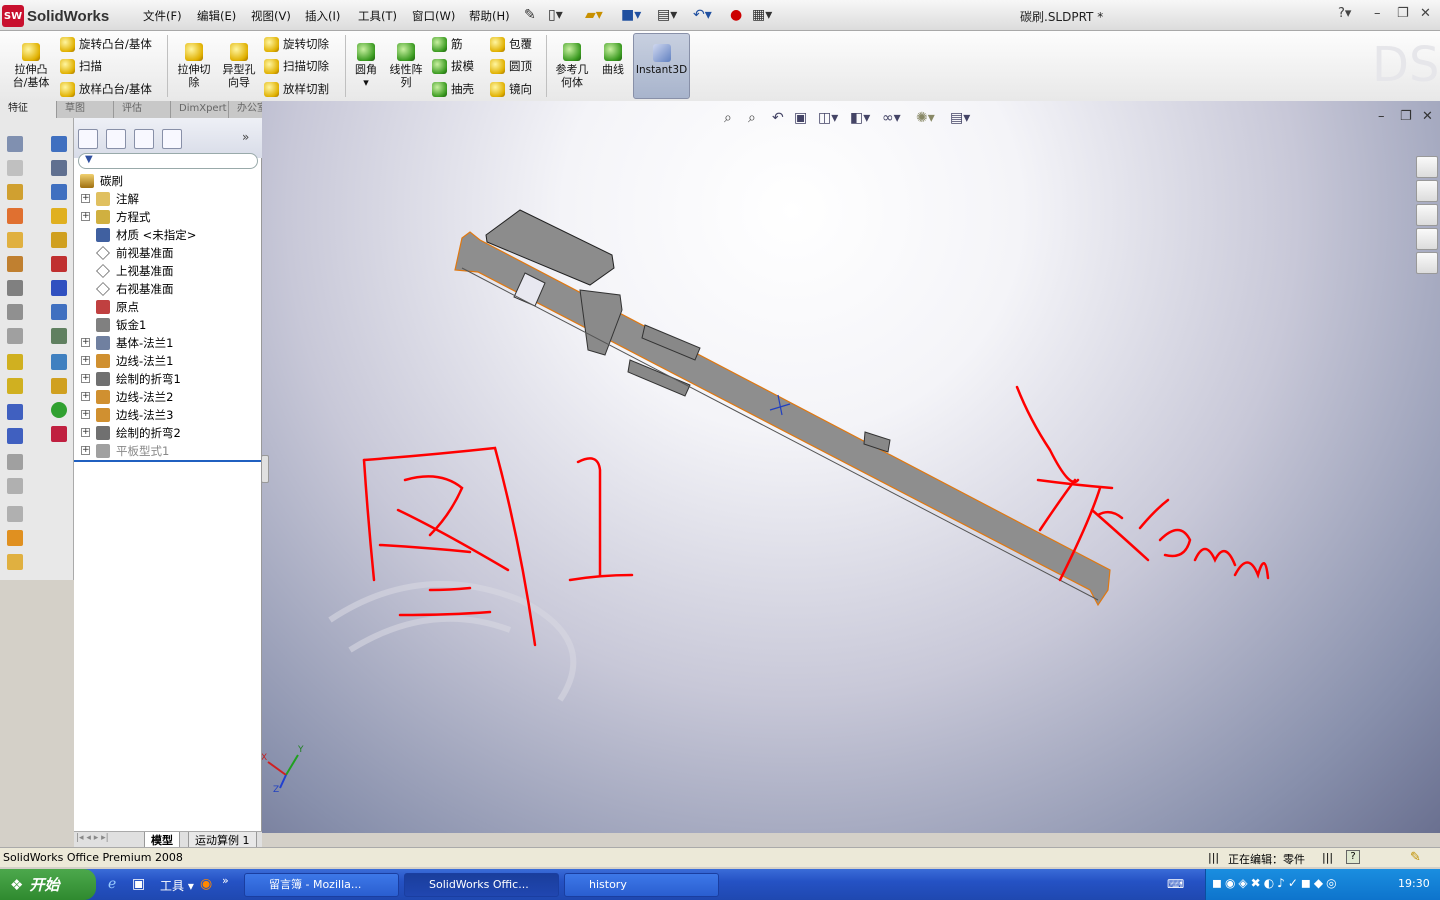  Describe the element at coordinates (106, 44) in the screenshot. I see `revolve-boss-button: 旋转凸台/基体` at that location.